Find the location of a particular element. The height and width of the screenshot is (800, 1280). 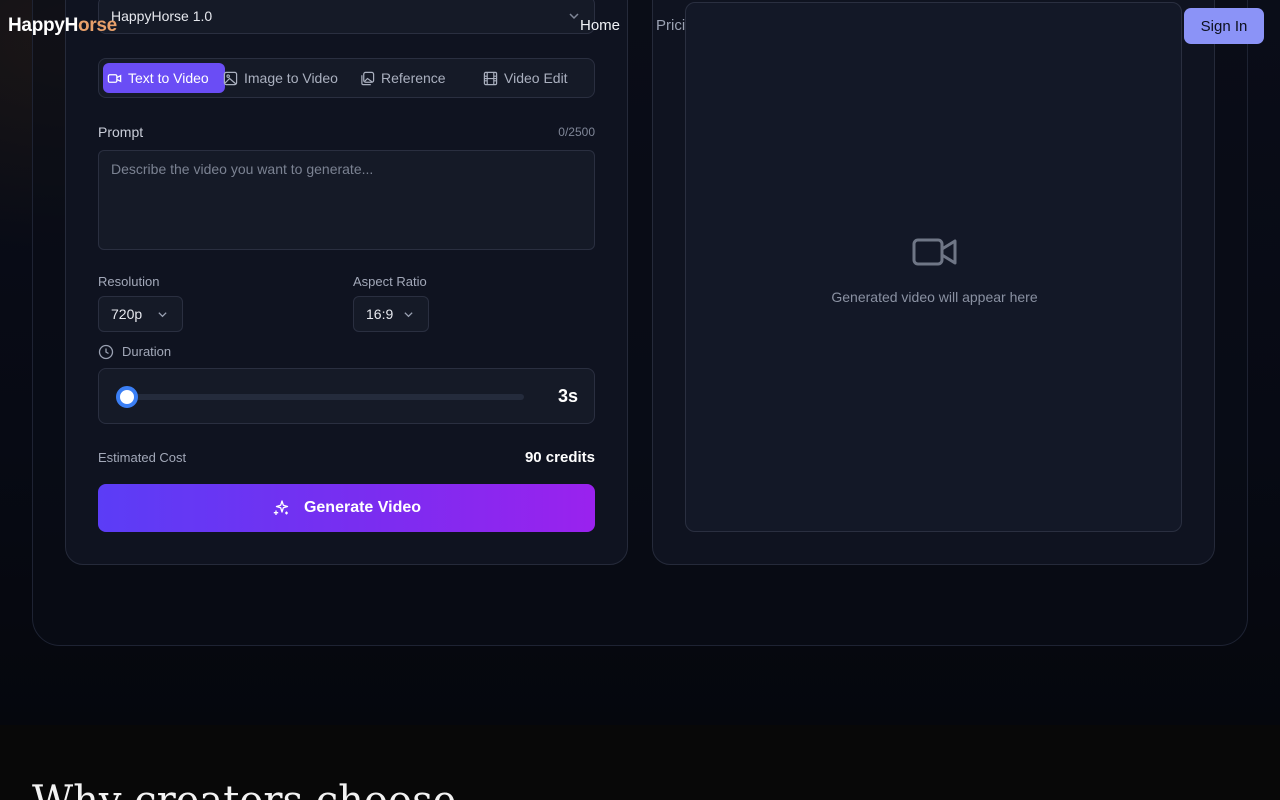

nav-home: Home is located at coordinates (600, 25).